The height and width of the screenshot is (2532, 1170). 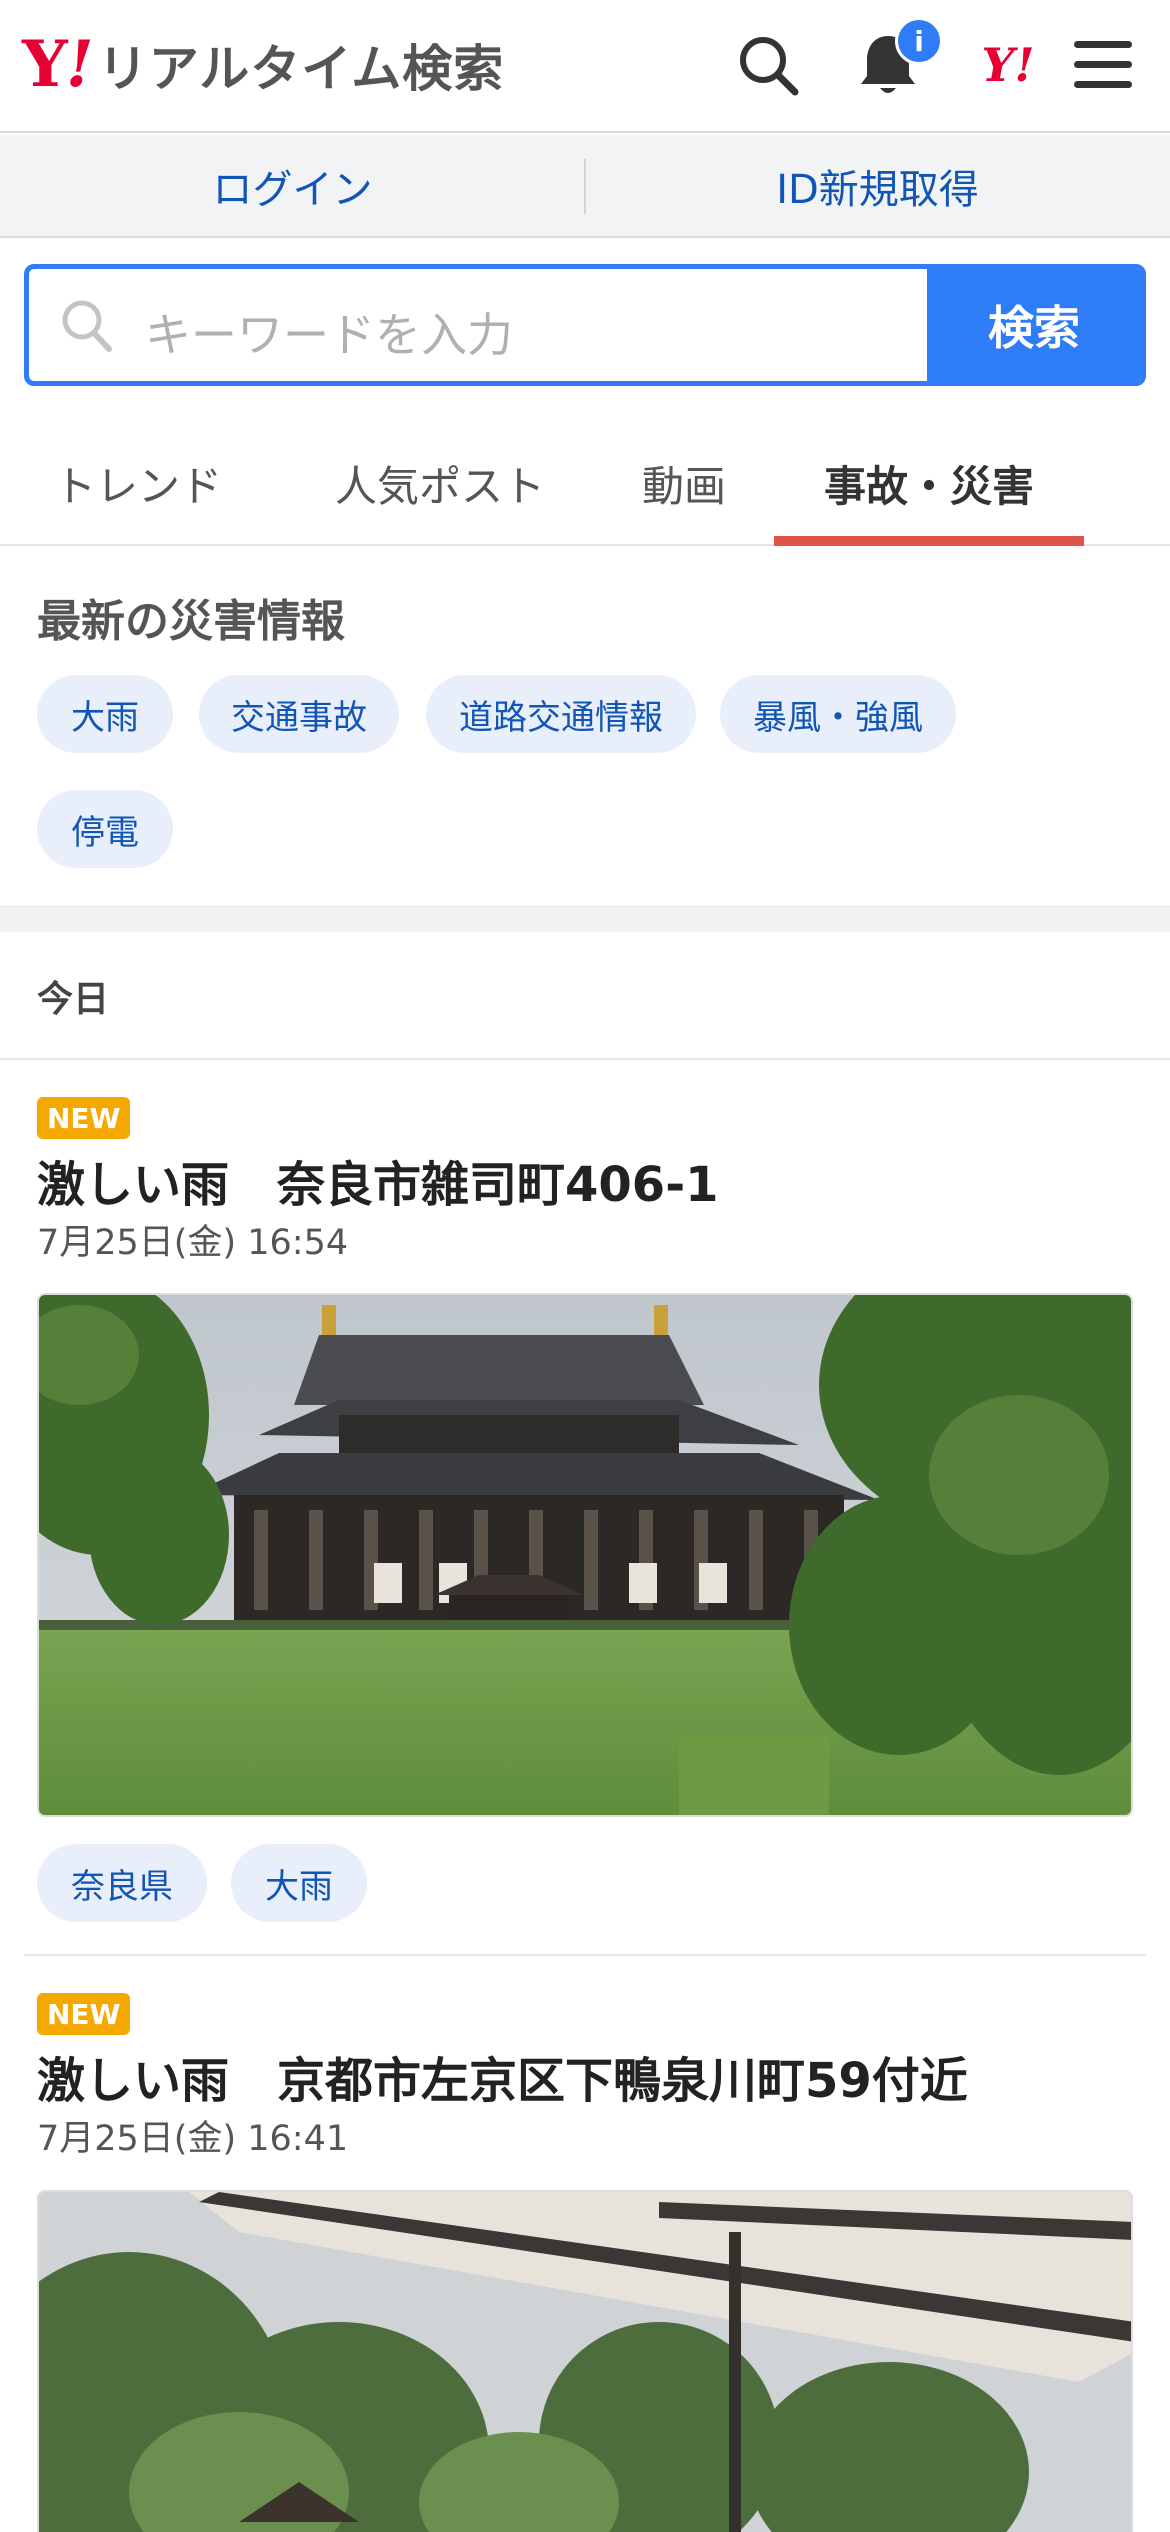 I want to click on tab-accident-disaster: 事故・災害, so click(x=929, y=483).